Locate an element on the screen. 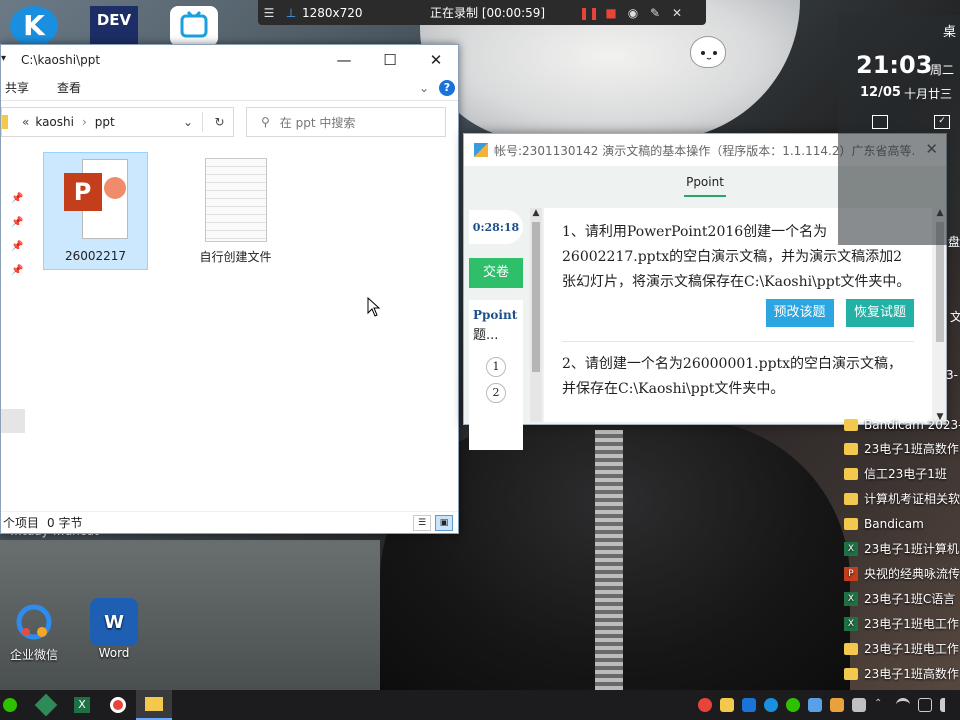 This screenshot has height=720, width=960. camera-icon: ◉ is located at coordinates (633, 13).